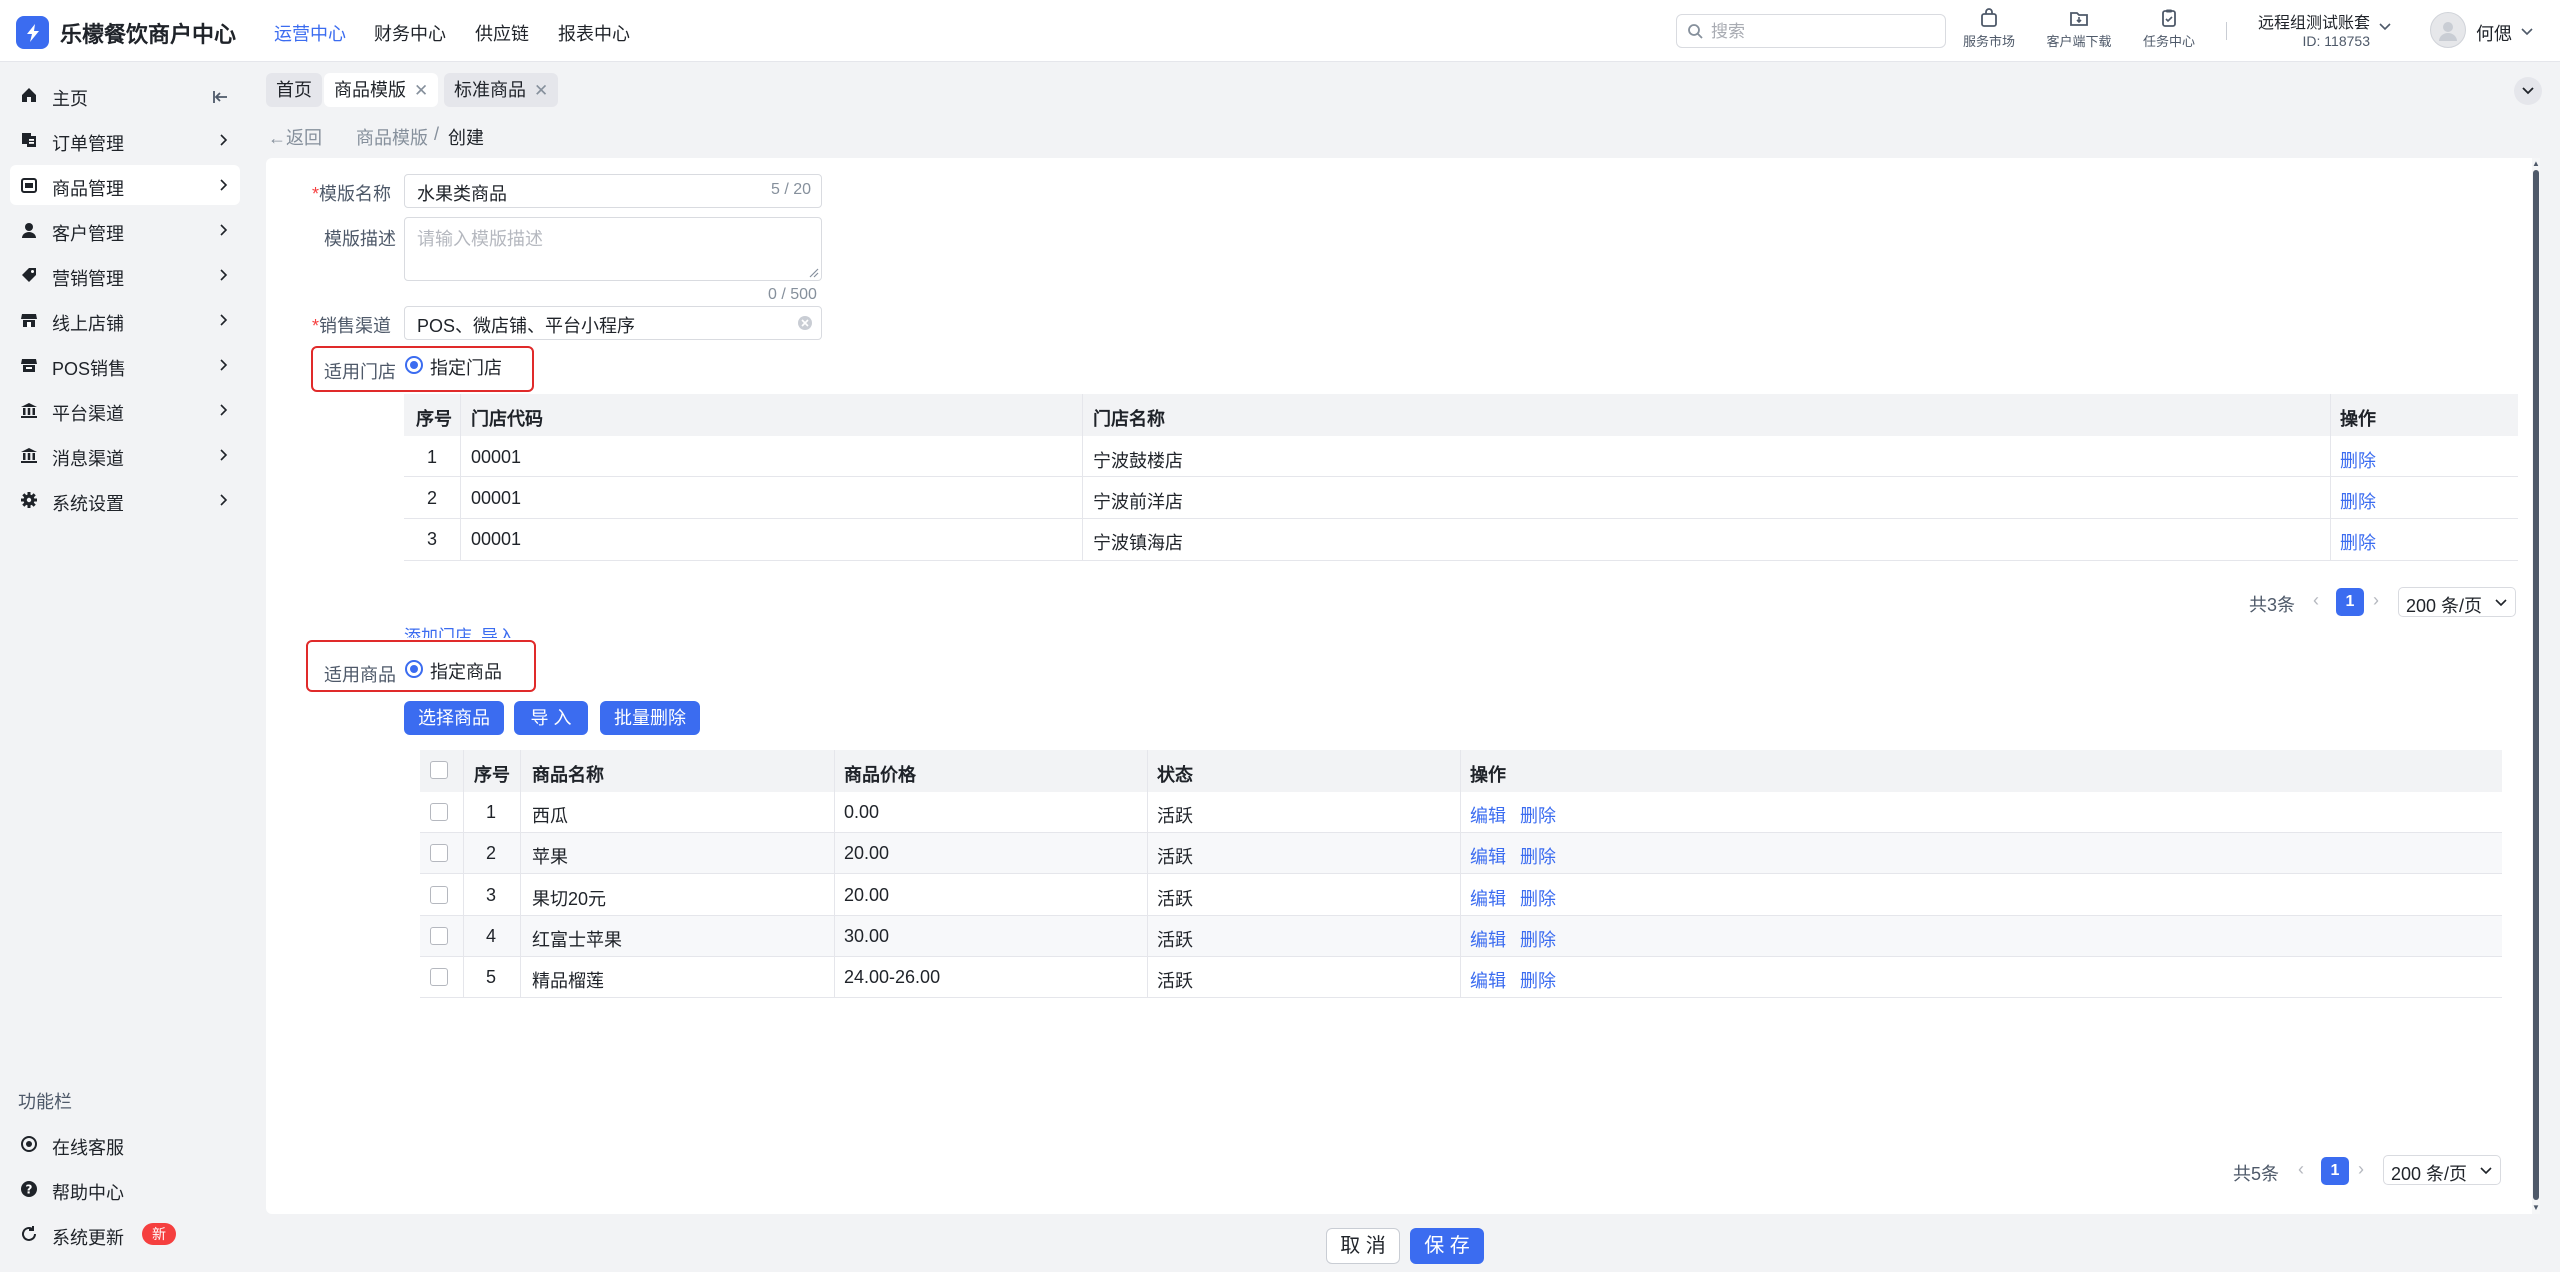 This screenshot has width=2560, height=1272. What do you see at coordinates (414, 365) in the screenshot?
I see `radio-specified-stores` at bounding box center [414, 365].